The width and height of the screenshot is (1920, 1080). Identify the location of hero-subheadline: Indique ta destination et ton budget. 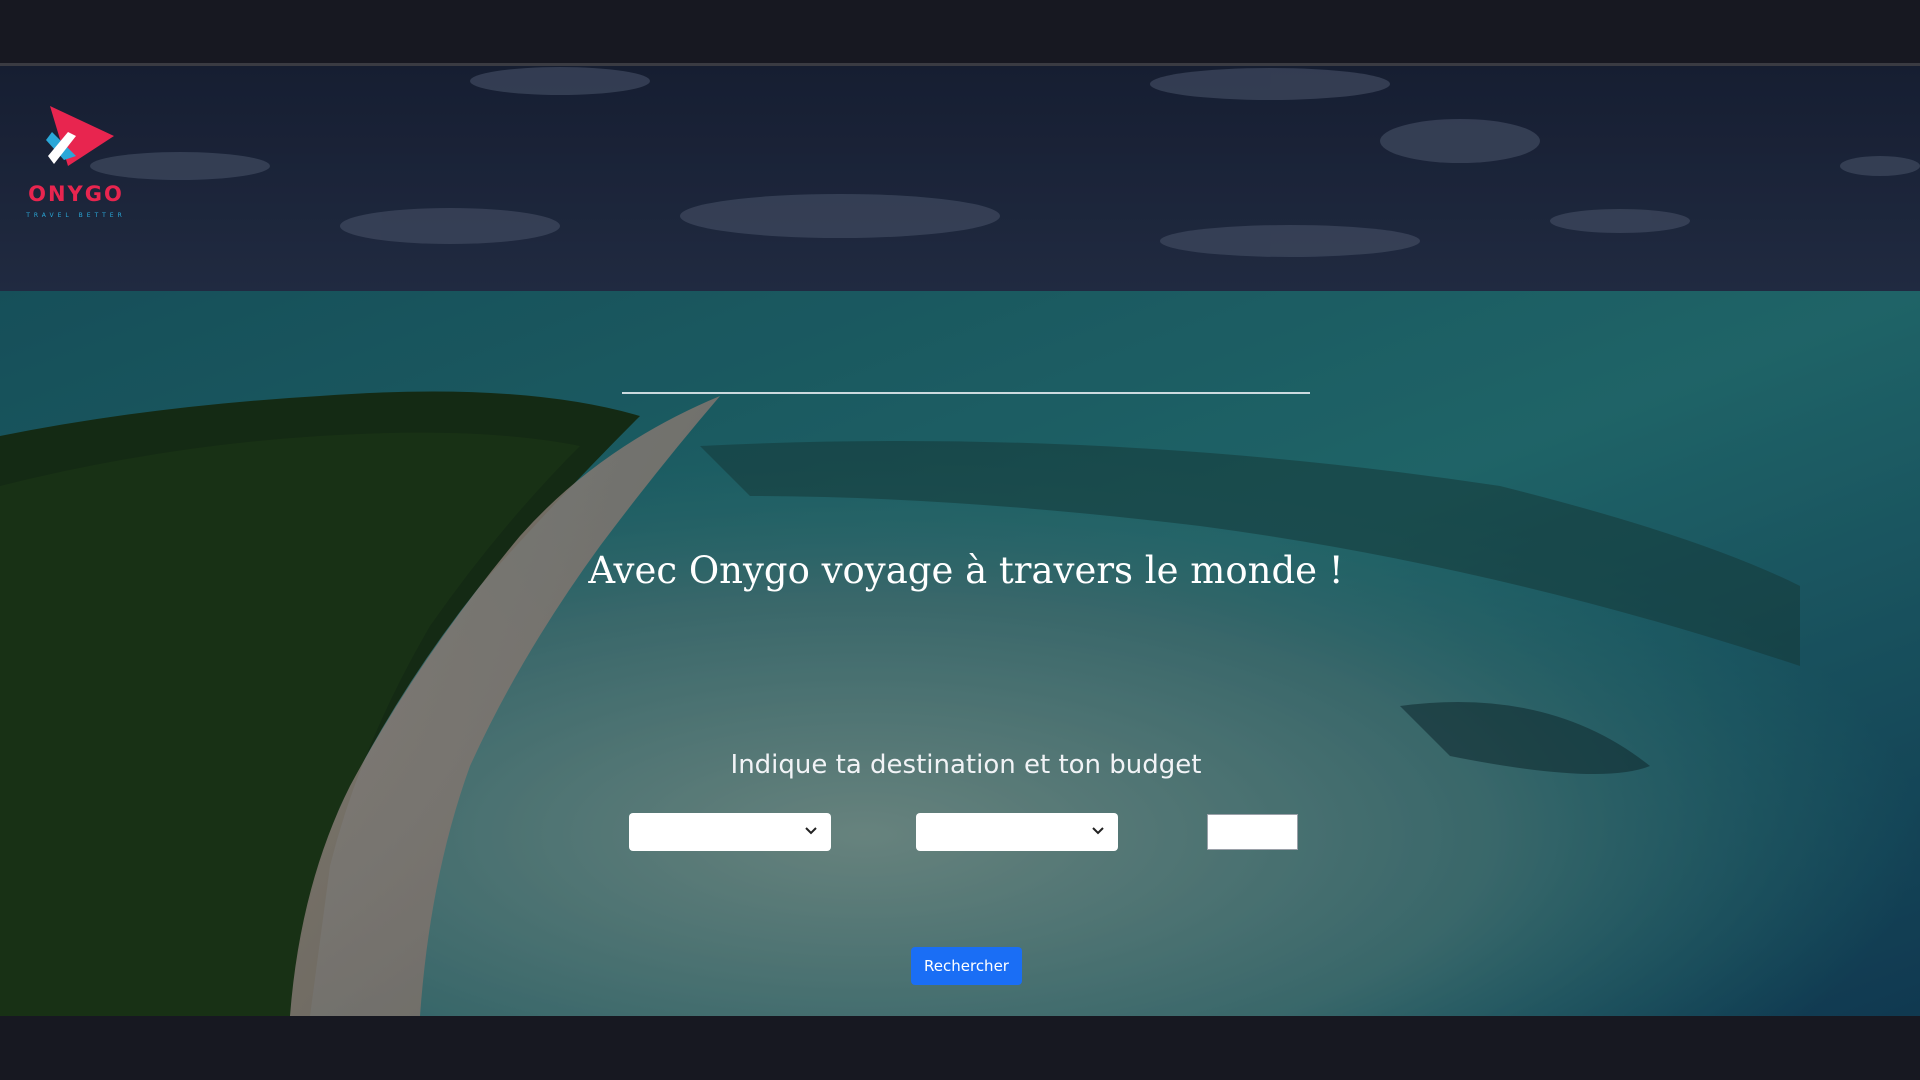
(966, 765).